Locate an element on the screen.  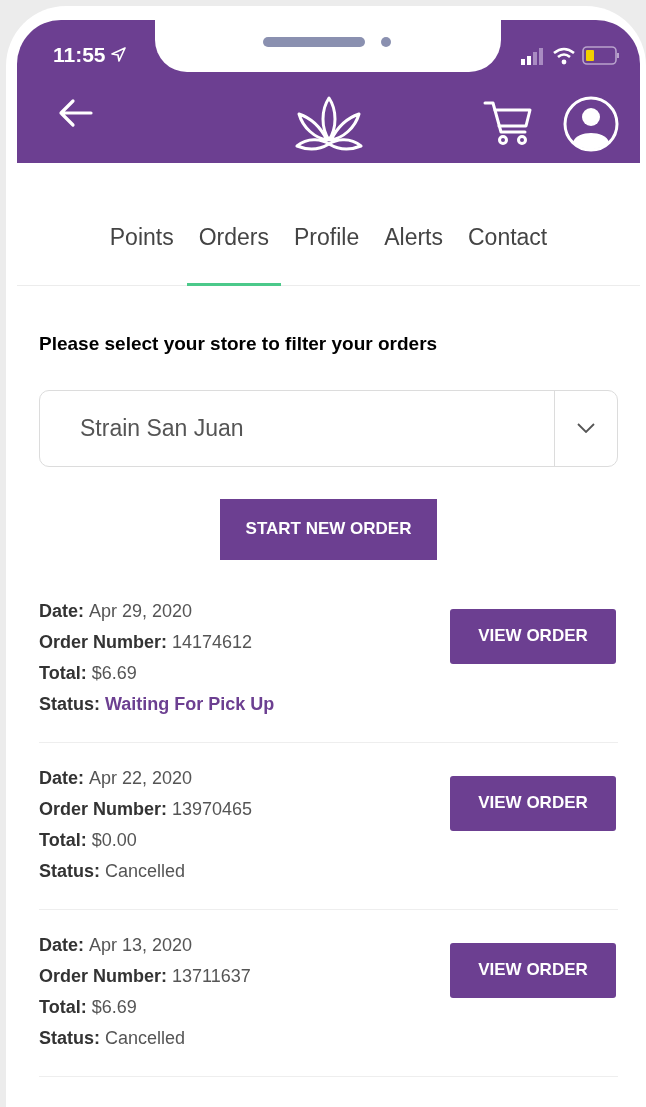
status-time: 11:55 is located at coordinates (79, 54).